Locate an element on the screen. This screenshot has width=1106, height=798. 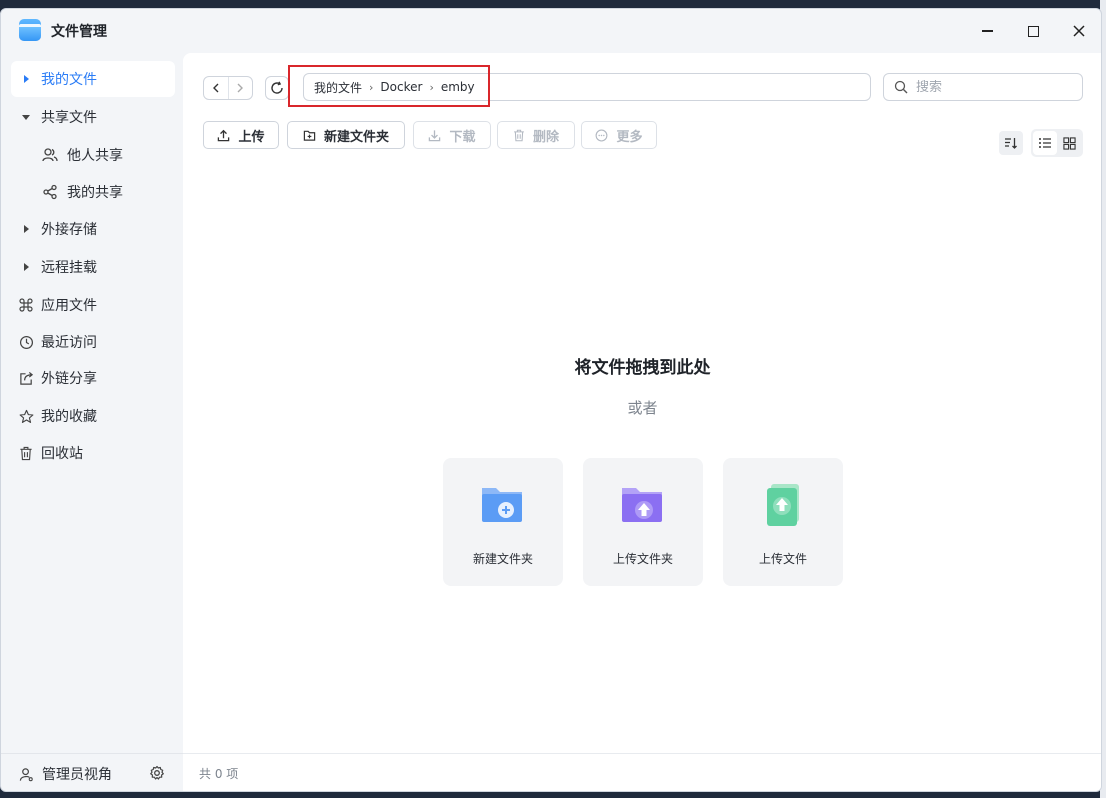
breadcrumb-item-docker: Docker is located at coordinates (401, 87).